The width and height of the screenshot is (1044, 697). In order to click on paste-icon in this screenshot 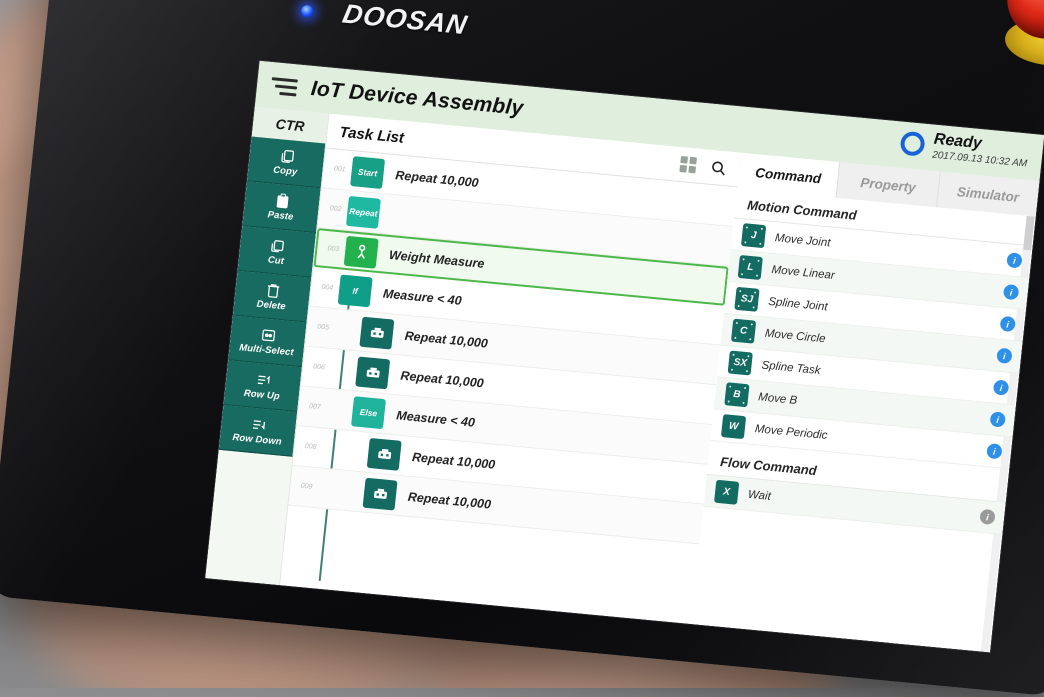, I will do `click(282, 200)`.